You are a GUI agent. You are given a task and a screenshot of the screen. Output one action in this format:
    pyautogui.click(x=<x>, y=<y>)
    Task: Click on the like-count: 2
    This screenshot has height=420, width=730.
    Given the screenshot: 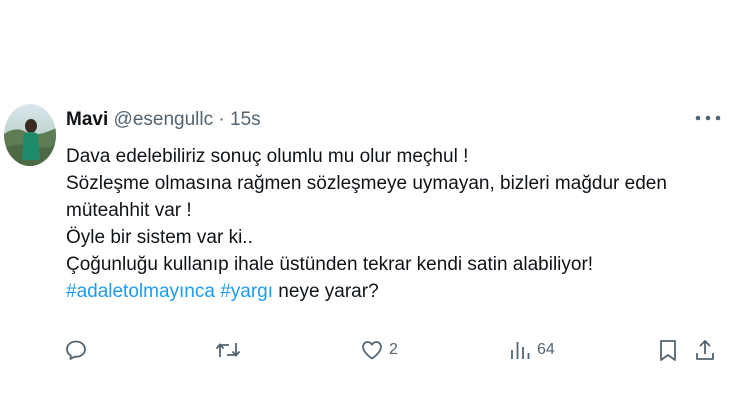 What is the action you would take?
    pyautogui.click(x=393, y=349)
    